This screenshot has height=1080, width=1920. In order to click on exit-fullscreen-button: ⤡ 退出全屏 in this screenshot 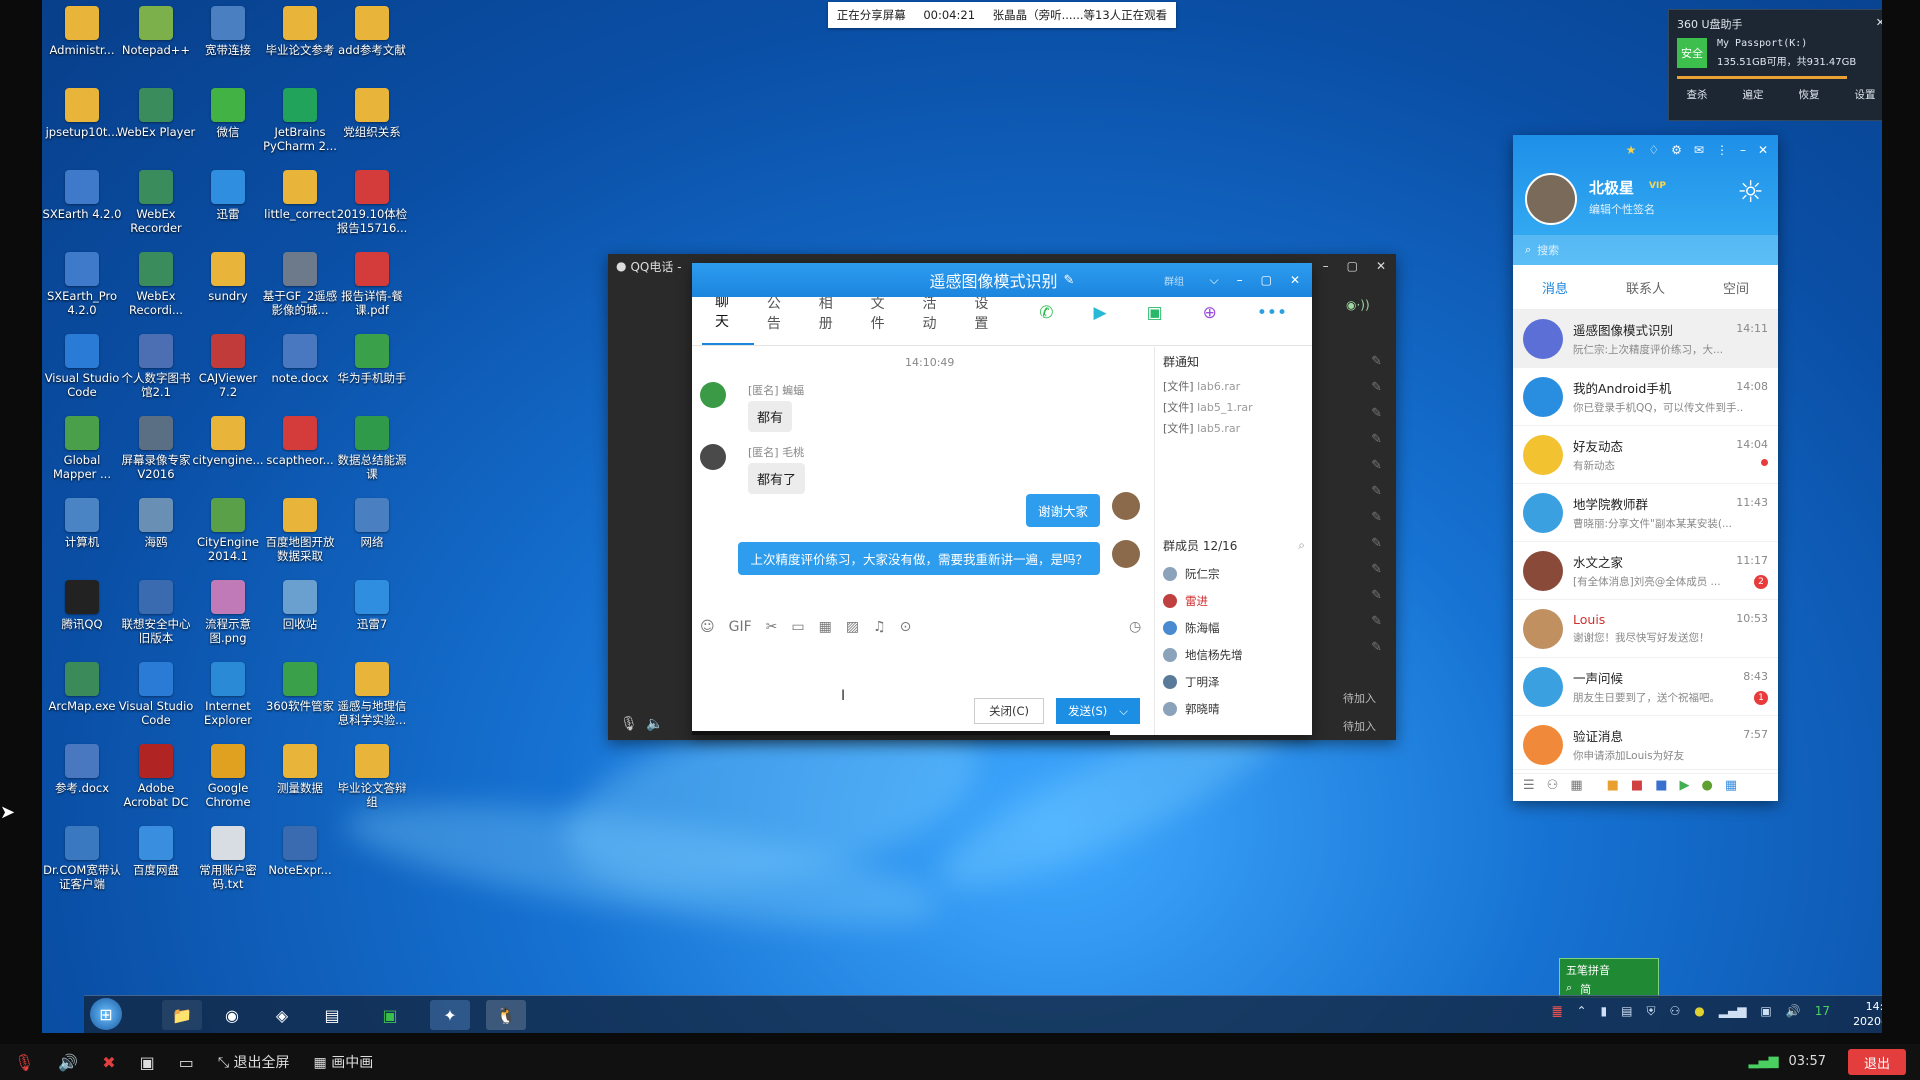, I will do `click(254, 1062)`.